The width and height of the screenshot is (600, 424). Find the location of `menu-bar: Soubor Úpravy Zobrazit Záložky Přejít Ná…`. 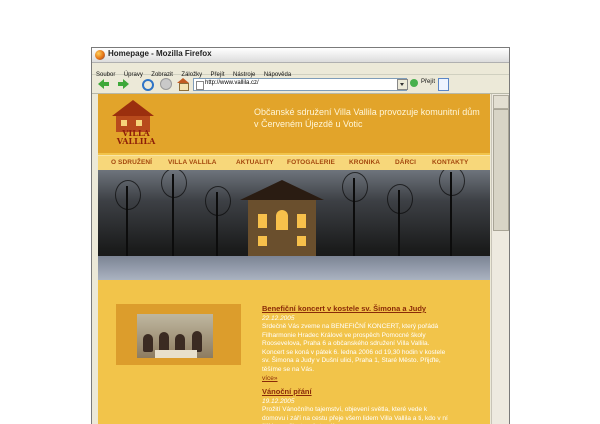

menu-bar: Soubor Úpravy Zobrazit Záložky Přejít Ná… is located at coordinates (300, 70).